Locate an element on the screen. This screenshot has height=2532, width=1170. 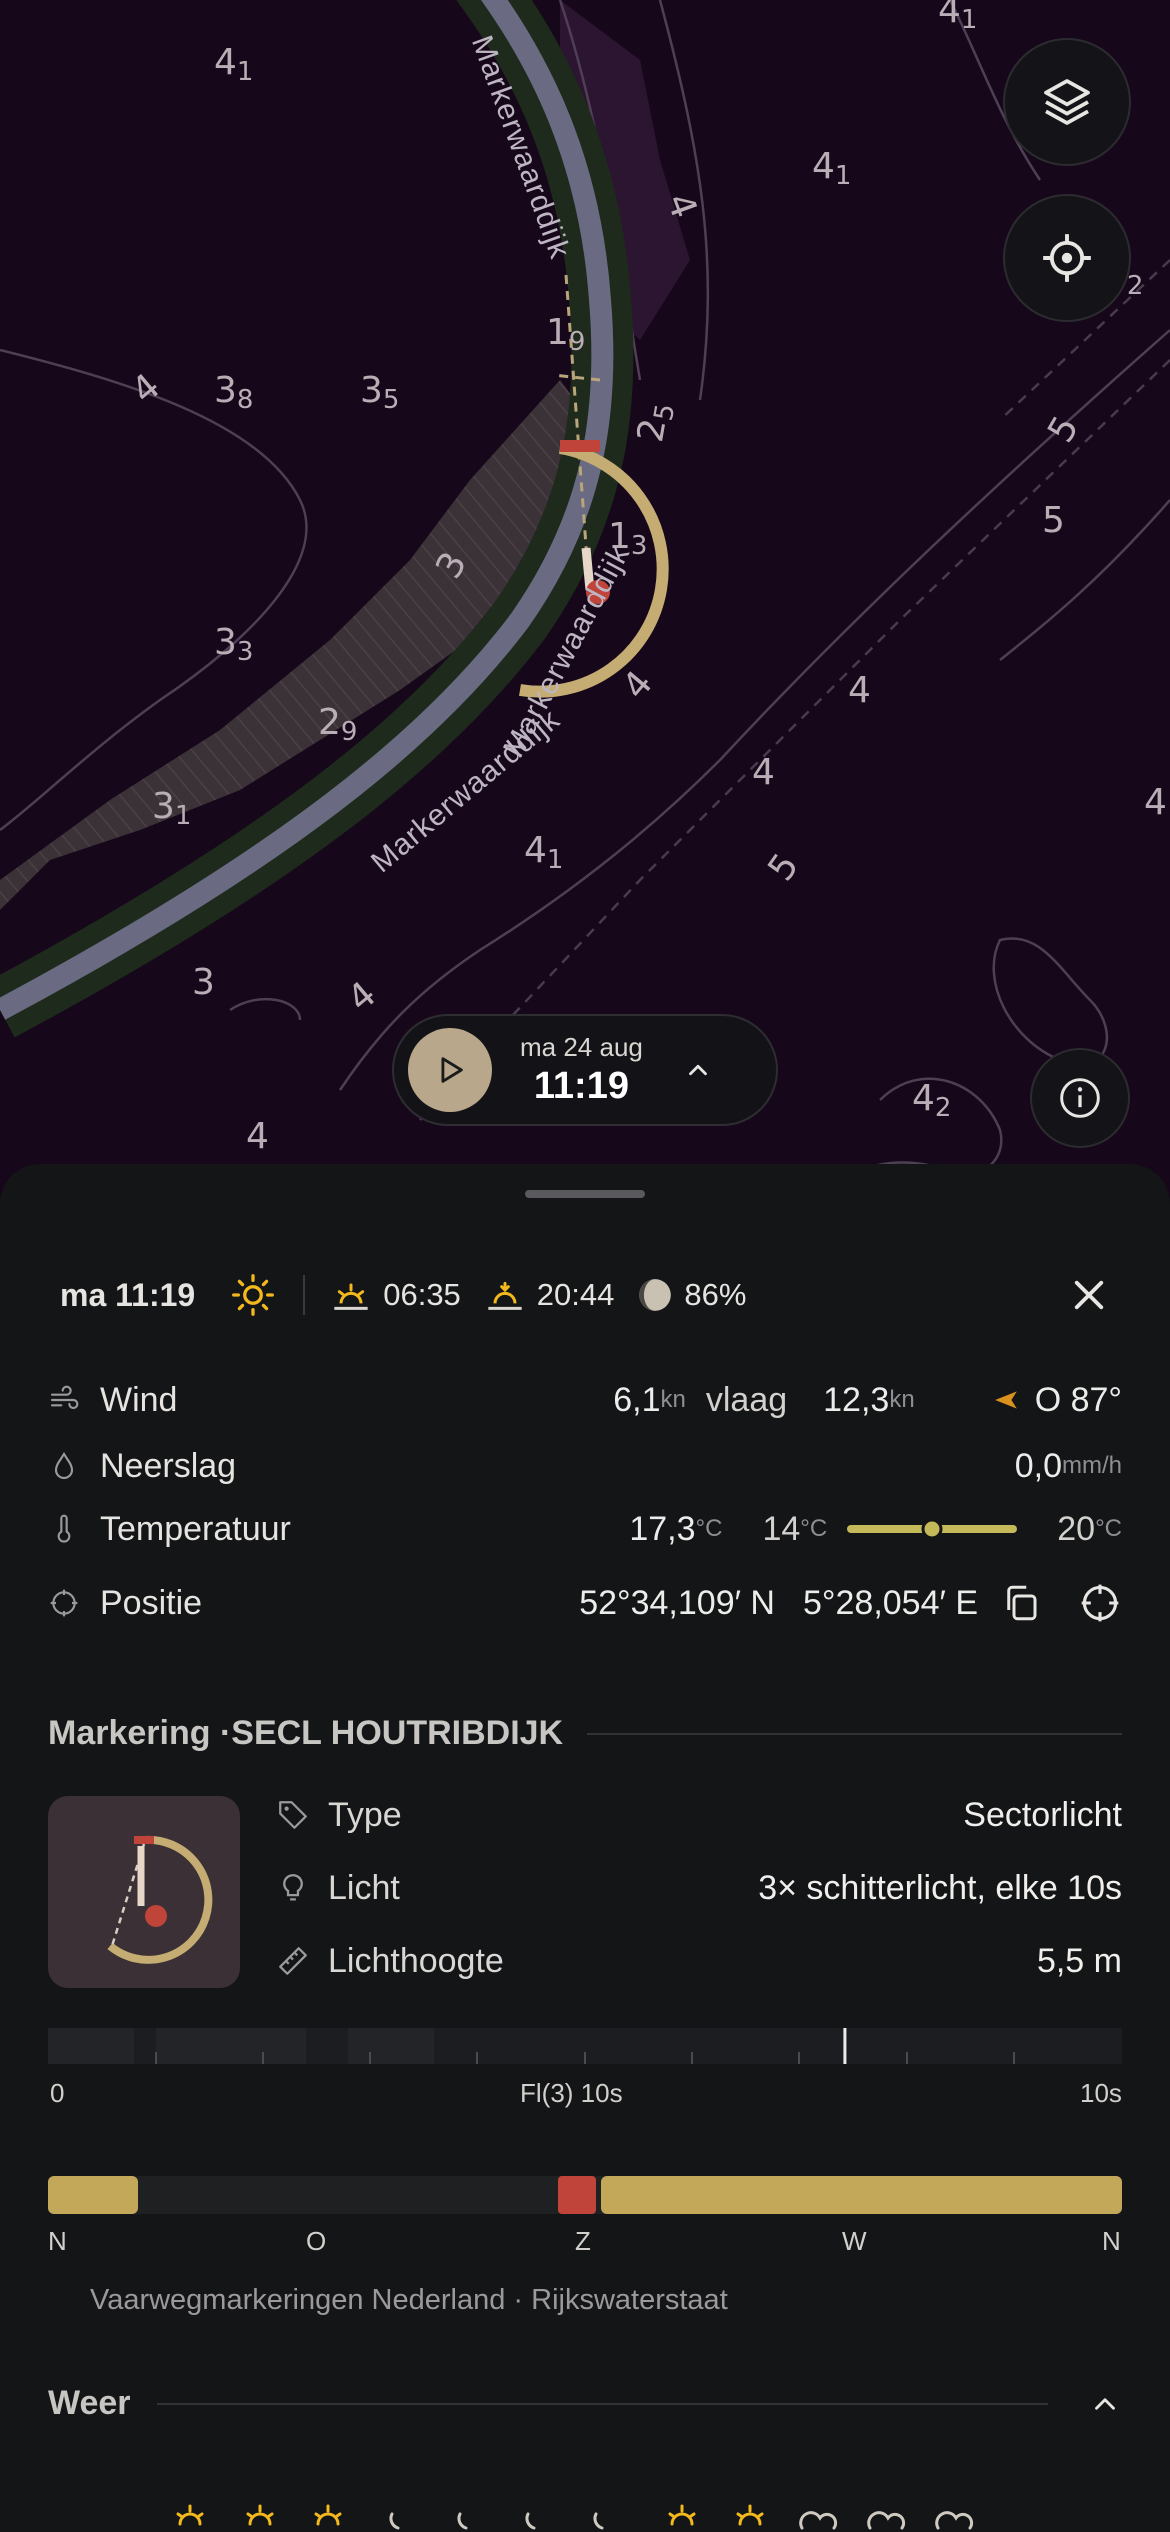
depth-sounding: 3 is located at coordinates (203, 982).